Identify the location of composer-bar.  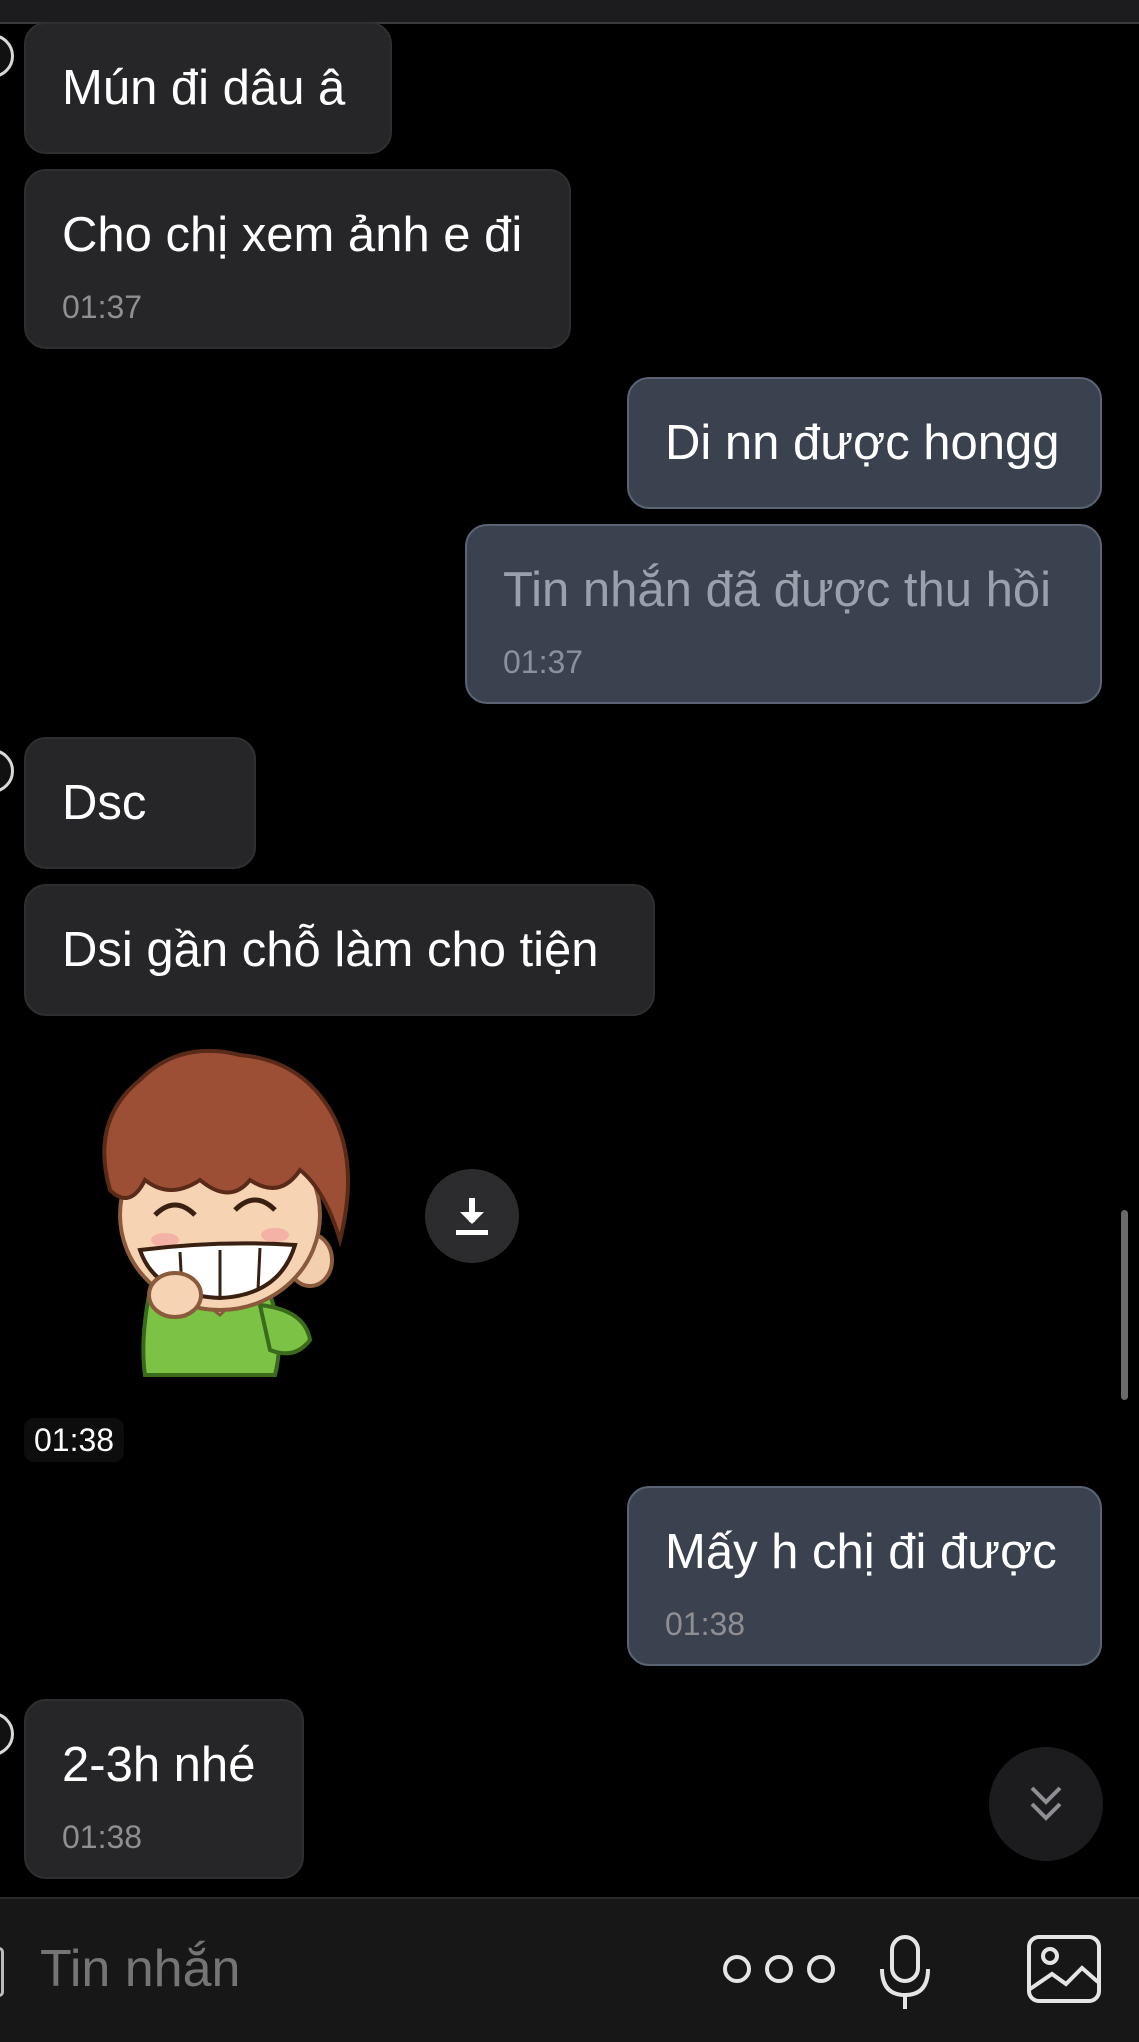
(569, 1969).